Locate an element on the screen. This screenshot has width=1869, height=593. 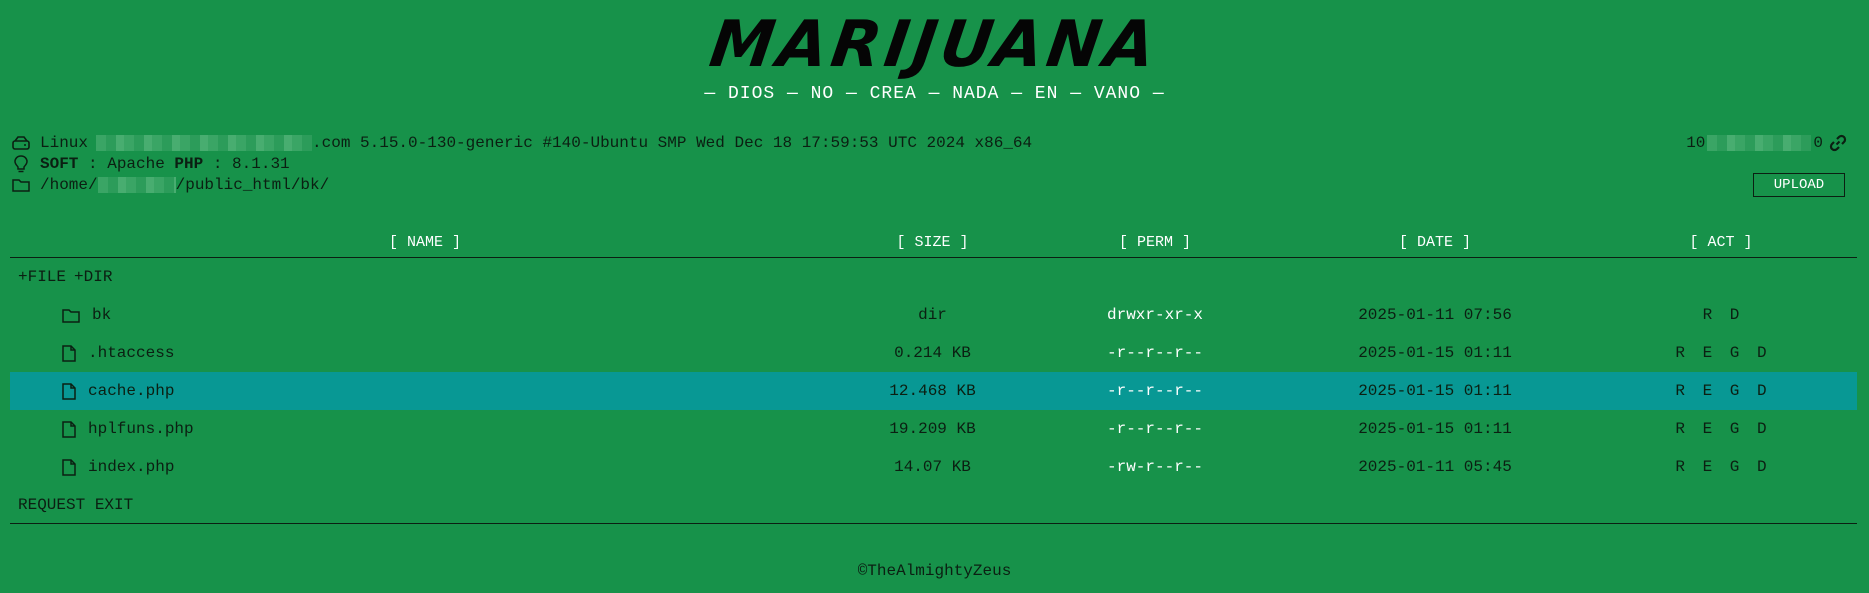
create-row: +FILE +DIR is located at coordinates (933, 277).